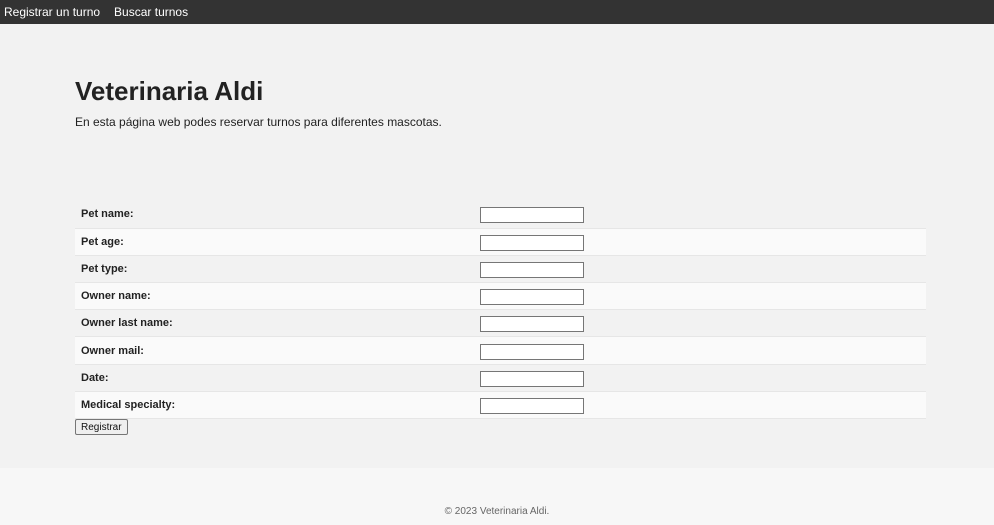 The height and width of the screenshot is (525, 994). Describe the element at coordinates (532, 242) in the screenshot. I see `pet-age-input` at that location.